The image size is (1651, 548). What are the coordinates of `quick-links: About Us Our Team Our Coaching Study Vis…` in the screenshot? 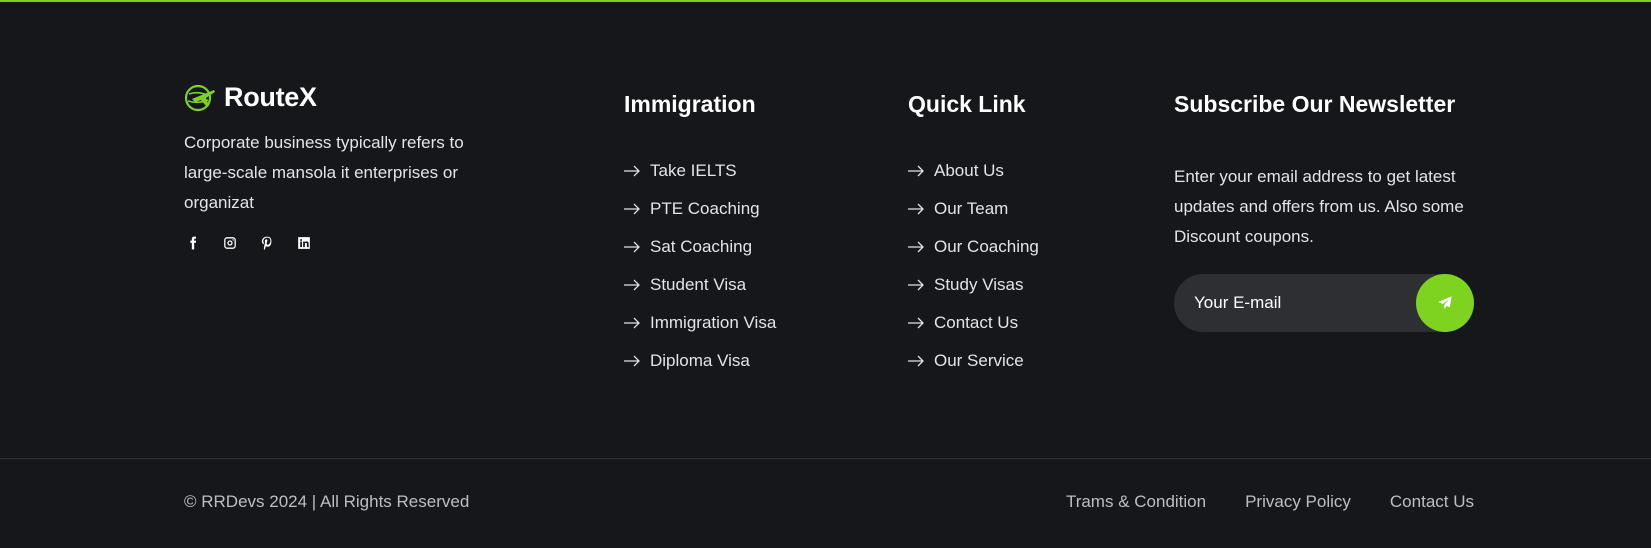 It's located at (973, 266).